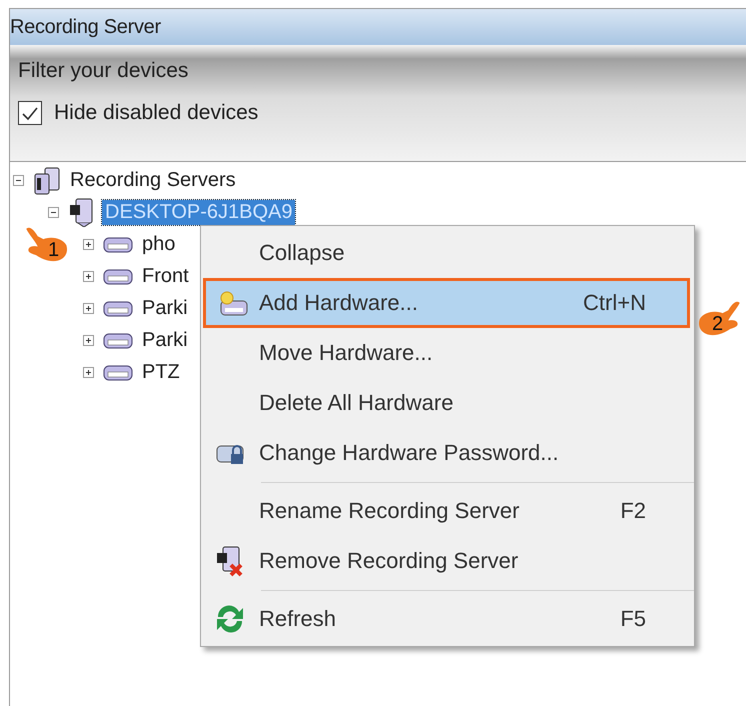 Image resolution: width=746 pixels, height=706 pixels. I want to click on server-stack-icon, so click(47, 181).